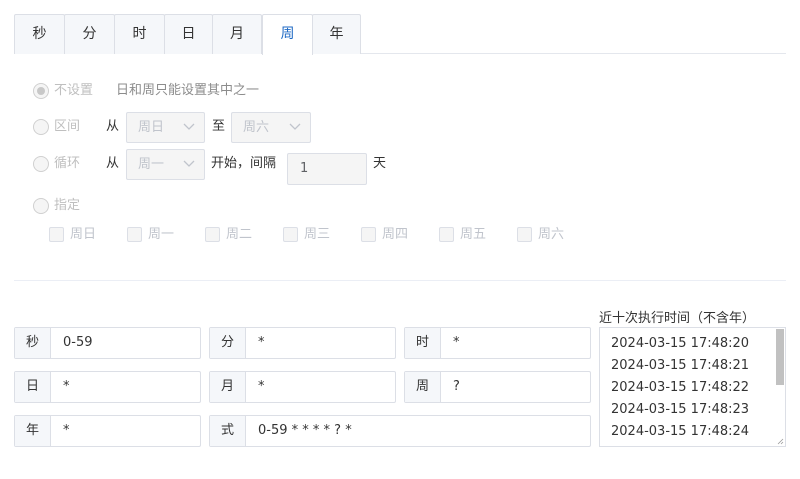  What do you see at coordinates (336, 34) in the screenshot?
I see `tab-year: 年` at bounding box center [336, 34].